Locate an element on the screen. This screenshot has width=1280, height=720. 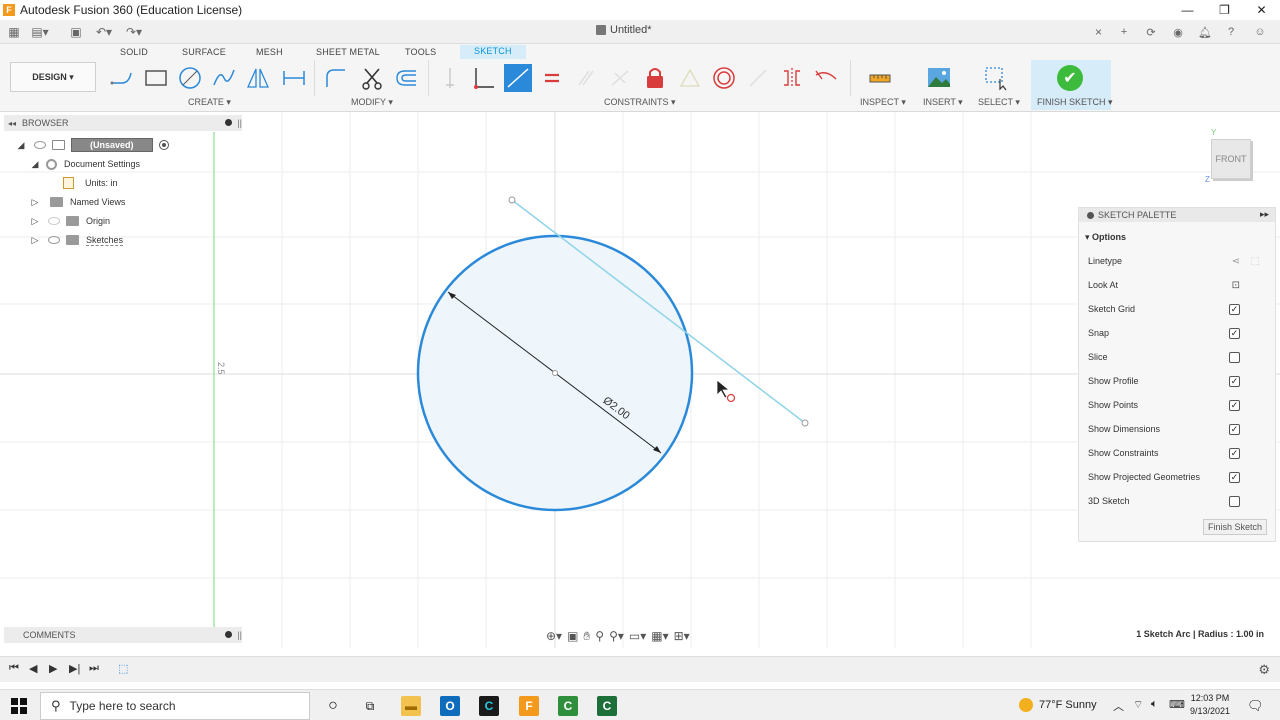
restore-button: ❐ is located at coordinates (1224, 10).